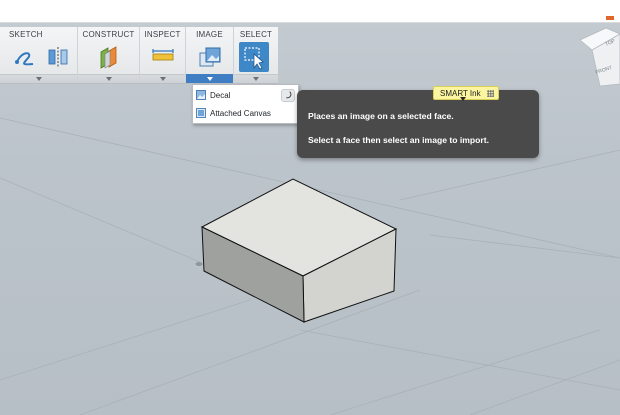  What do you see at coordinates (201, 113) in the screenshot?
I see `canvas-icon` at bounding box center [201, 113].